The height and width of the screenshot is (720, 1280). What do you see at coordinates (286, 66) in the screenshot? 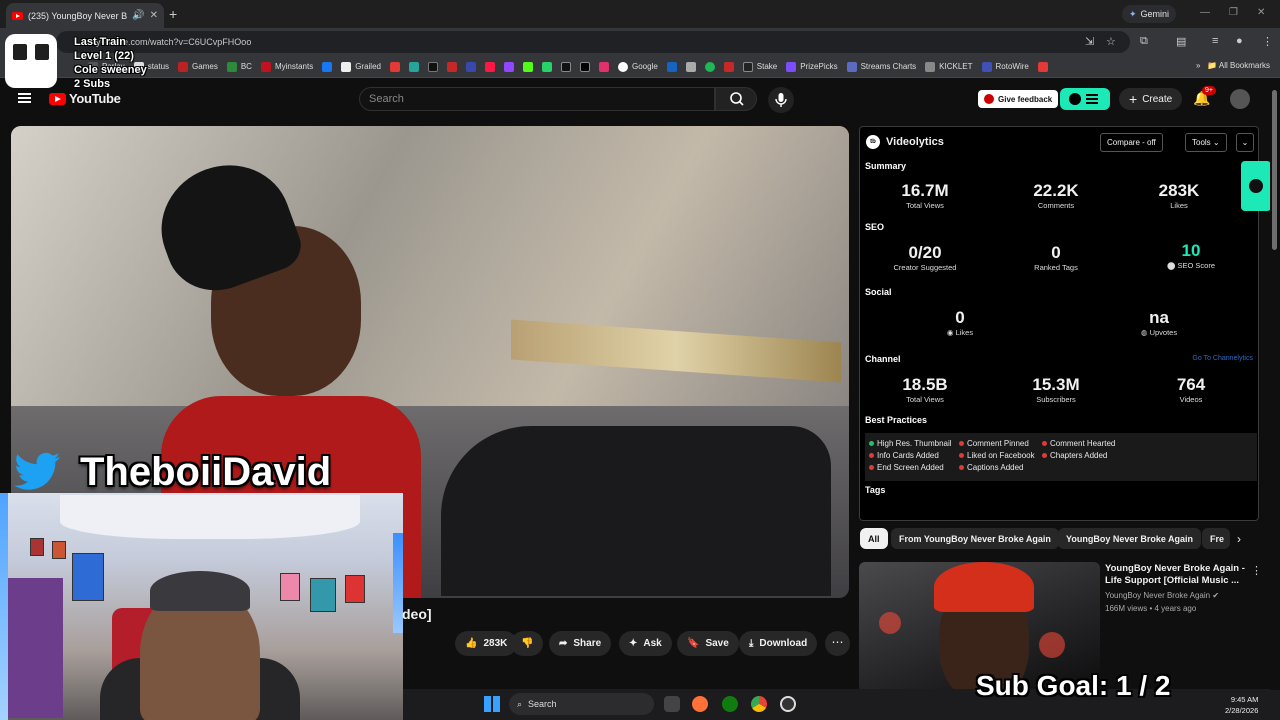
I see `bookmark-myinstants: Myinstants` at bounding box center [286, 66].